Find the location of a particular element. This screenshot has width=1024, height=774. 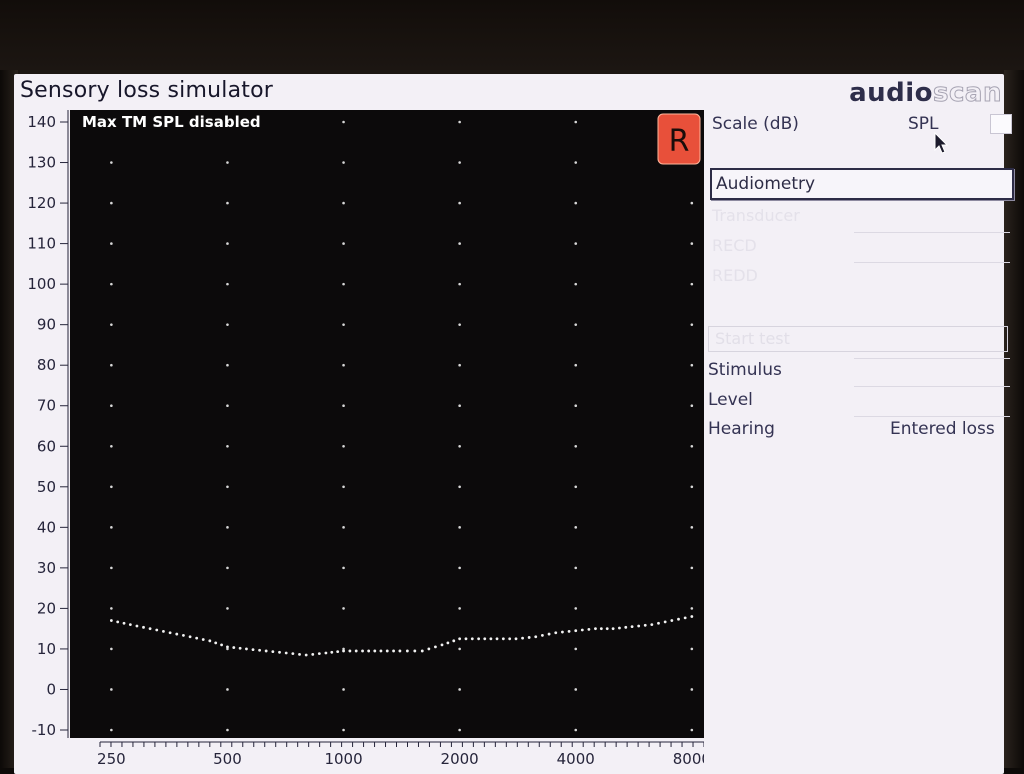

hearing-value: Entered loss is located at coordinates (942, 429).